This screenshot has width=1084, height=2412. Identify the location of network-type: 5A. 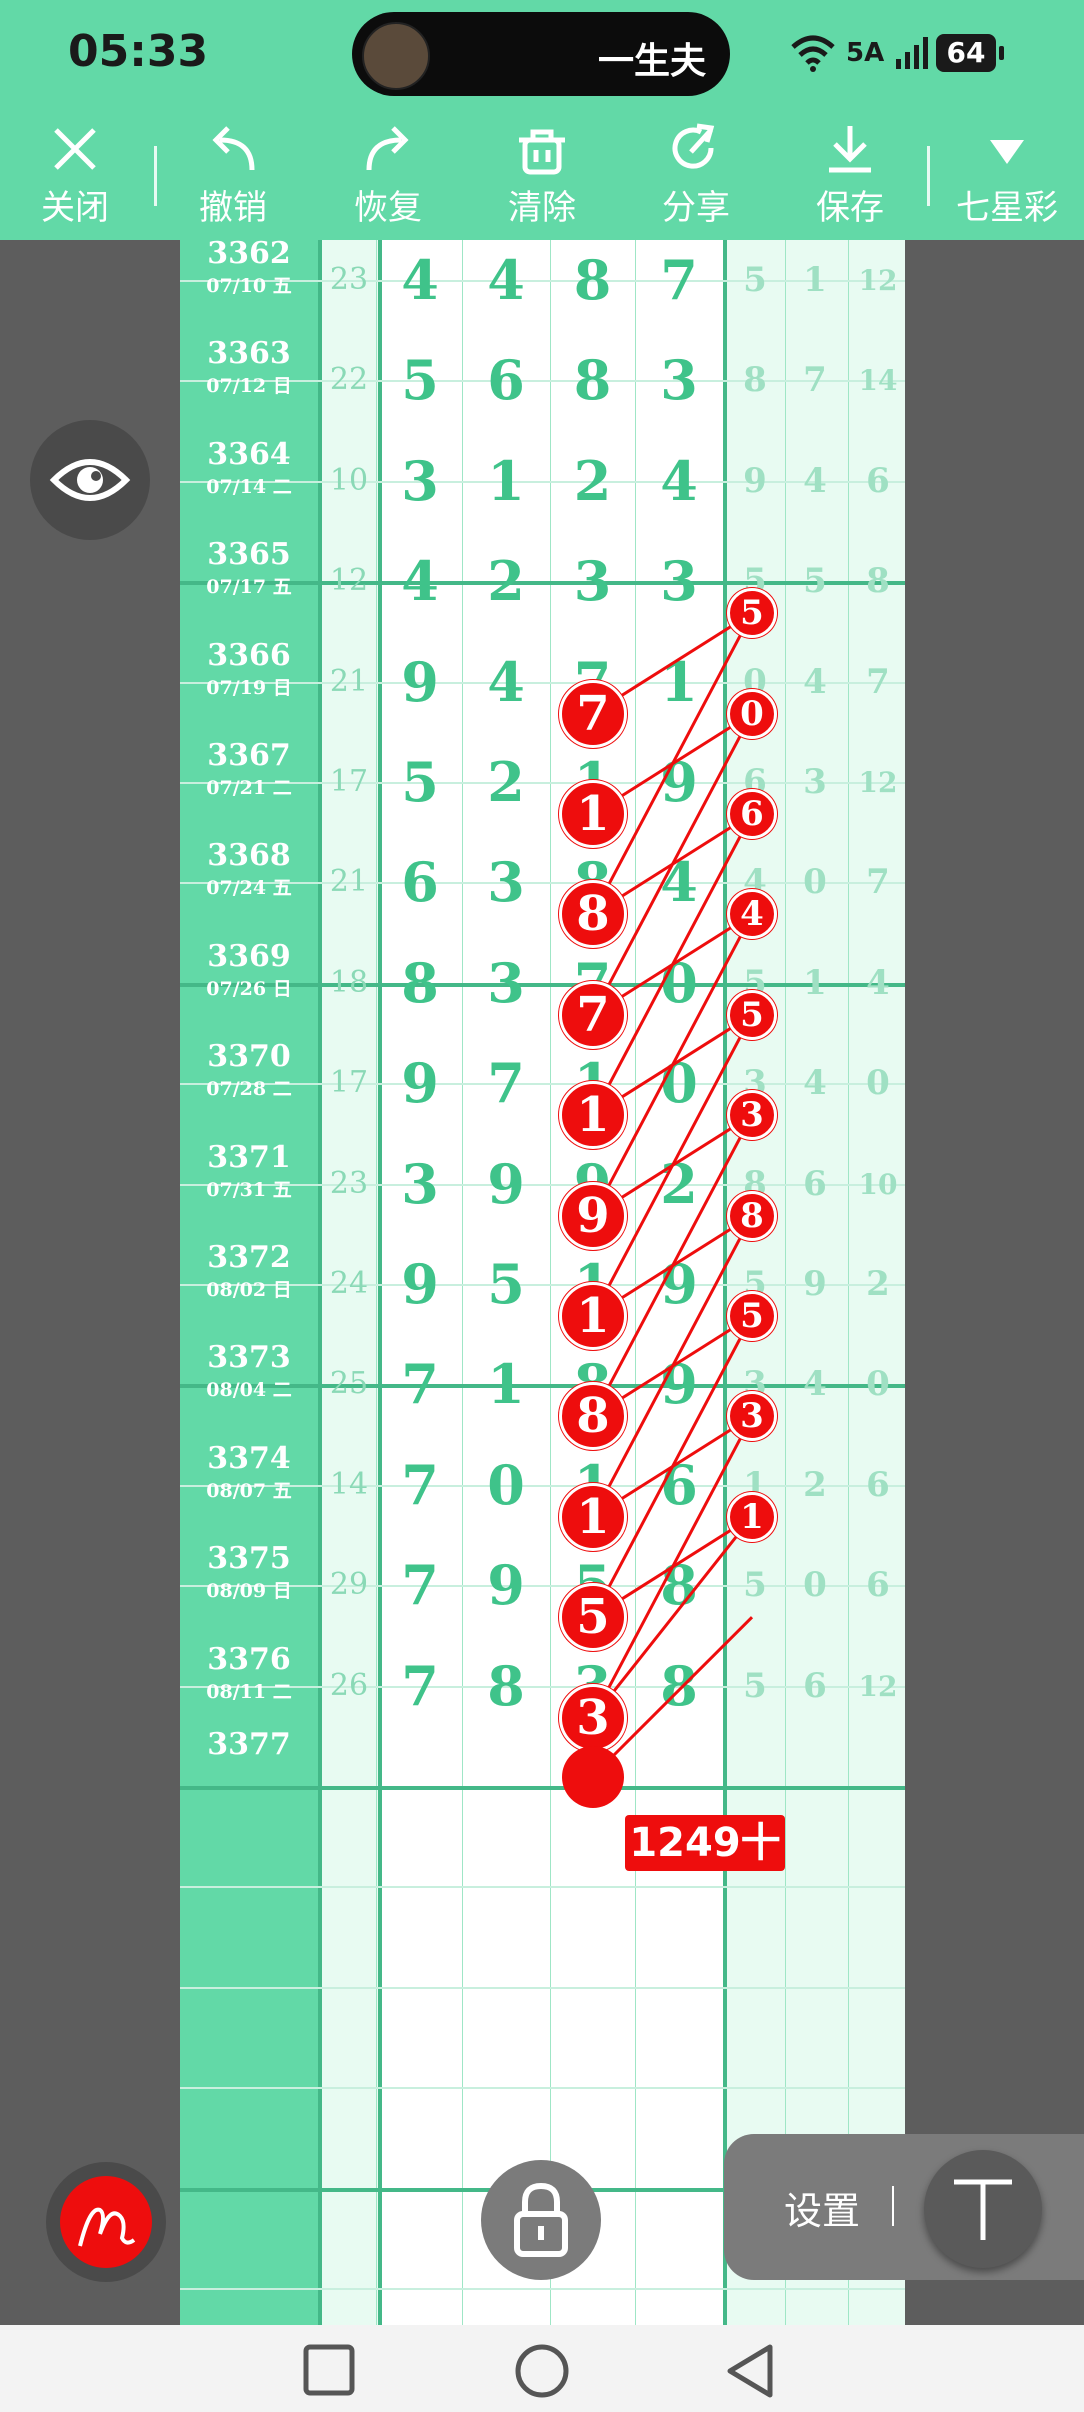
(865, 53).